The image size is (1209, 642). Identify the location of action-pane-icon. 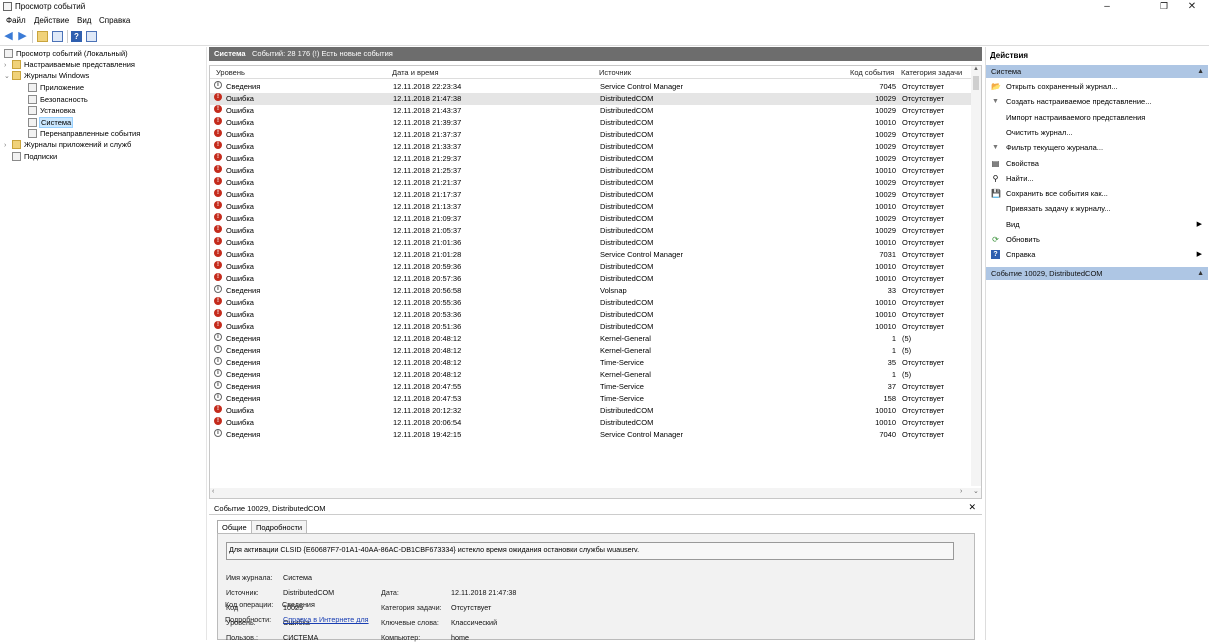
(91, 36).